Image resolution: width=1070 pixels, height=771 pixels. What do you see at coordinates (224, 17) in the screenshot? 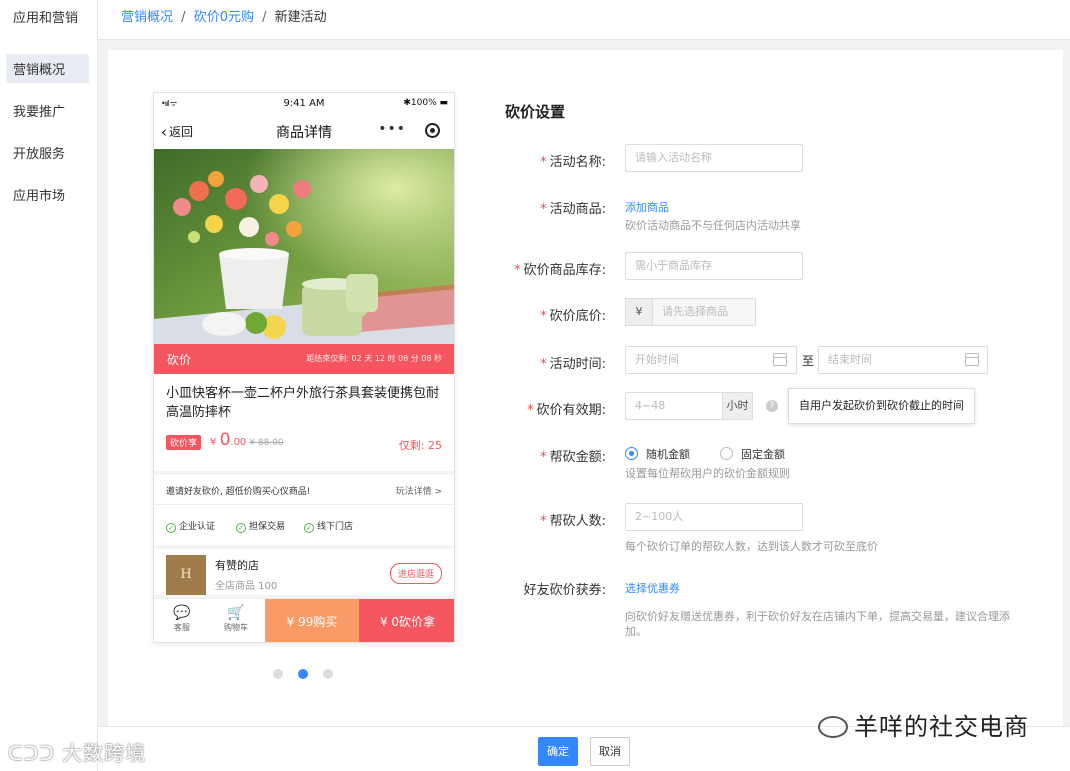
I see `breadcrumb-link-bargain: 砍价0元购` at bounding box center [224, 17].